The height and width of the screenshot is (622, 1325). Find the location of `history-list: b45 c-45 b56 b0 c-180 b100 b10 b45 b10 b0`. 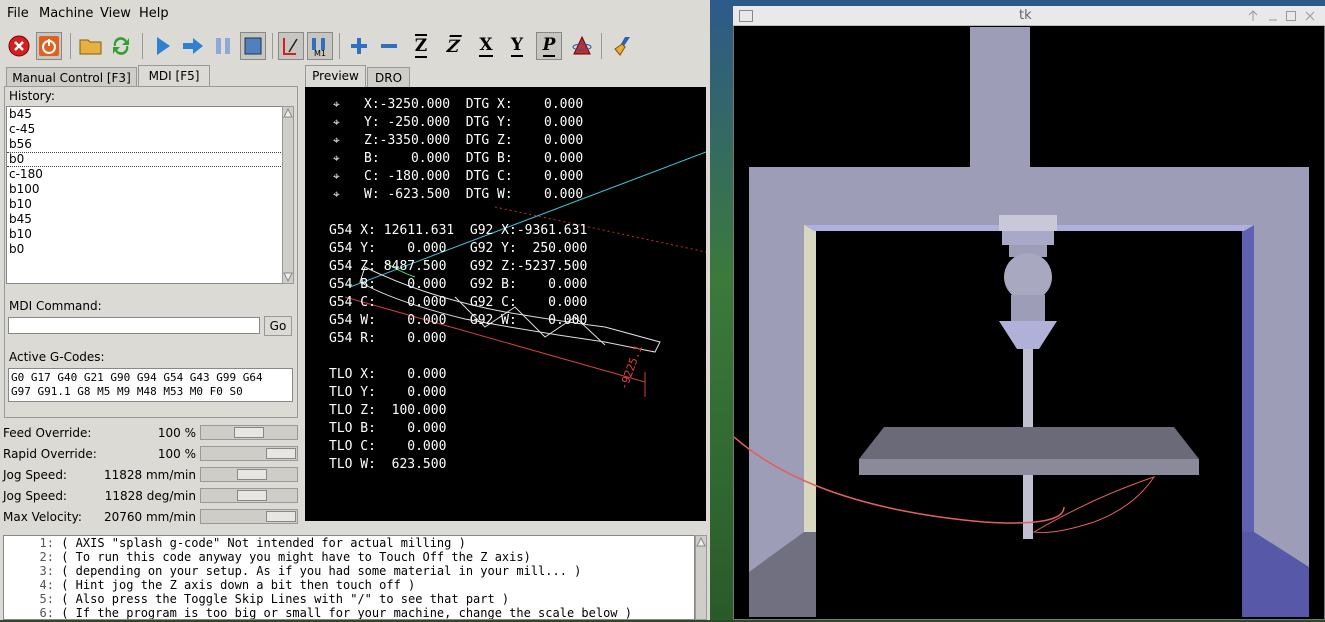

history-list: b45 c-45 b56 b0 c-180 b100 b10 b45 b10 b0 is located at coordinates (146, 195).